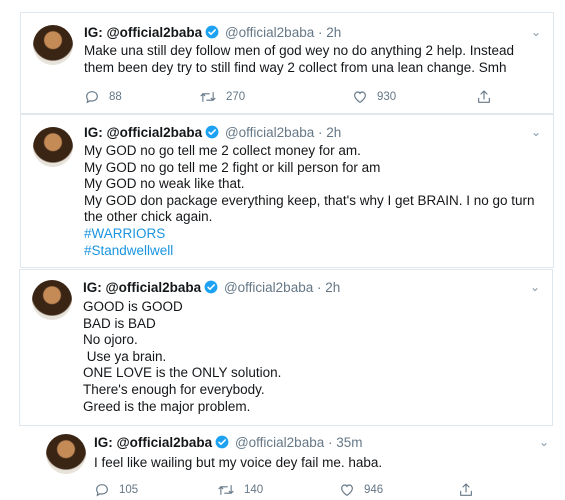 Image resolution: width=565 pixels, height=500 pixels. Describe the element at coordinates (103, 97) in the screenshot. I see `reply-button: 88` at that location.